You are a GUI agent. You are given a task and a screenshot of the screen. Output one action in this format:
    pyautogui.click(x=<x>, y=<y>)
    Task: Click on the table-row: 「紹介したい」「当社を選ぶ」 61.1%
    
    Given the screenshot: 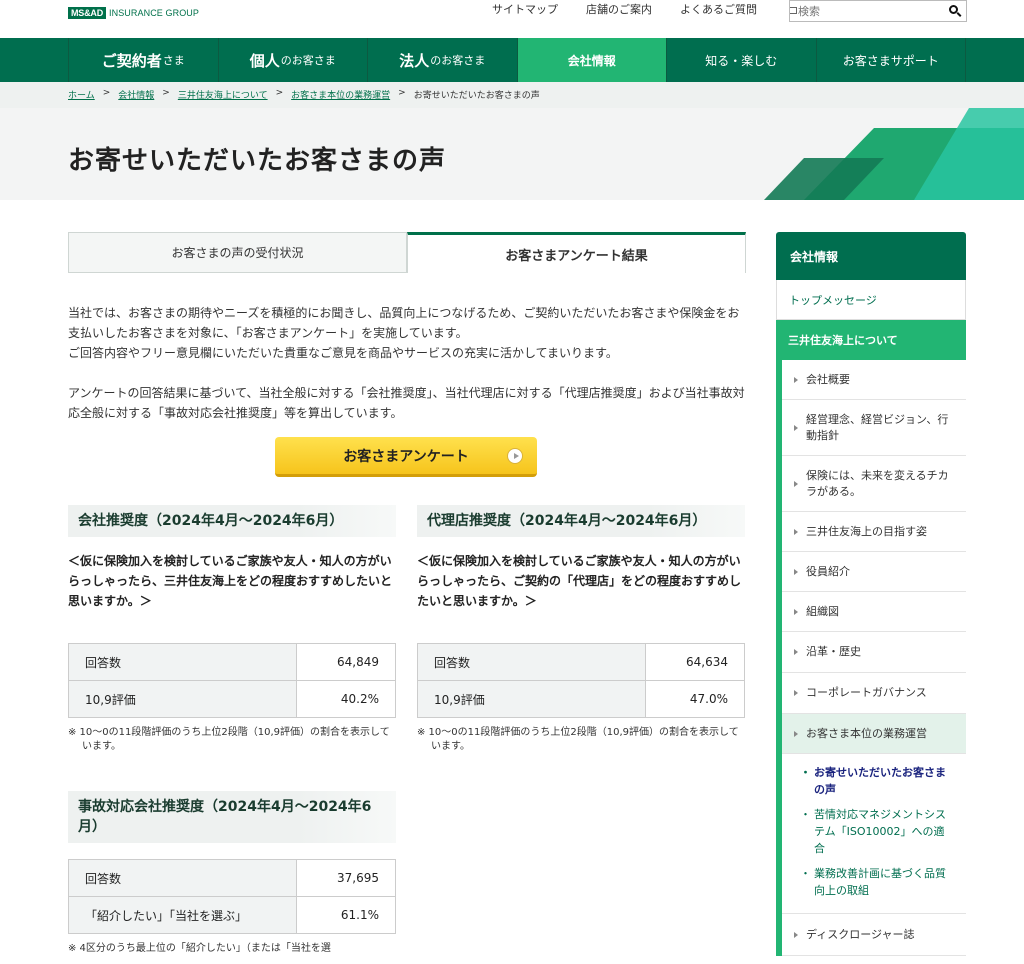 What is the action you would take?
    pyautogui.click(x=232, y=915)
    